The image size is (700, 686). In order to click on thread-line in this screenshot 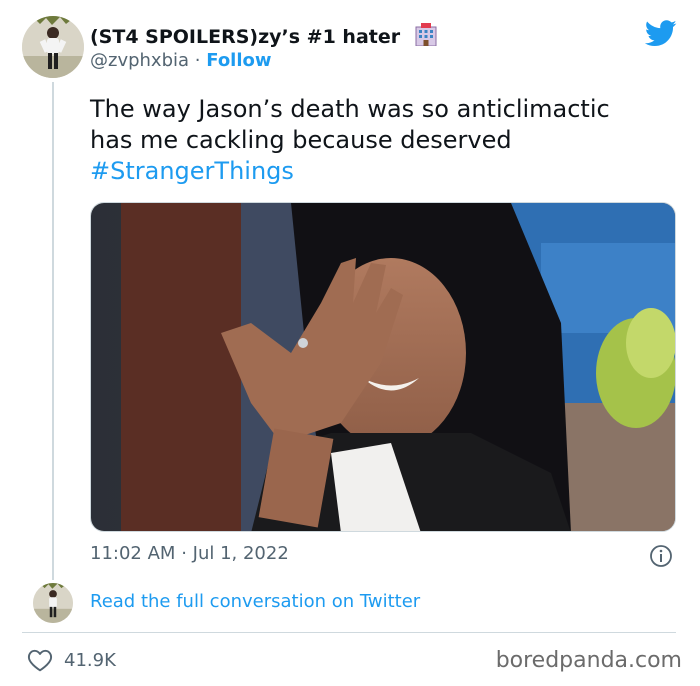, I will do `click(53, 331)`.